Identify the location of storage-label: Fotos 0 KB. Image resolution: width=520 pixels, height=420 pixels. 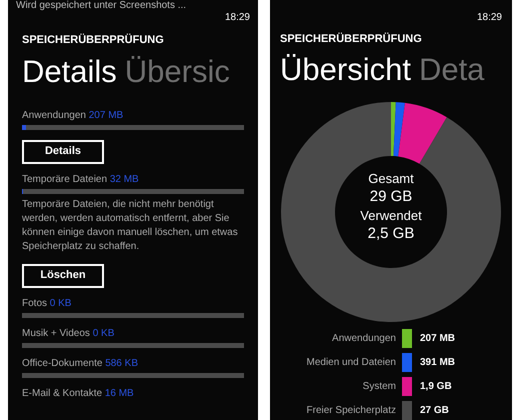
(47, 303).